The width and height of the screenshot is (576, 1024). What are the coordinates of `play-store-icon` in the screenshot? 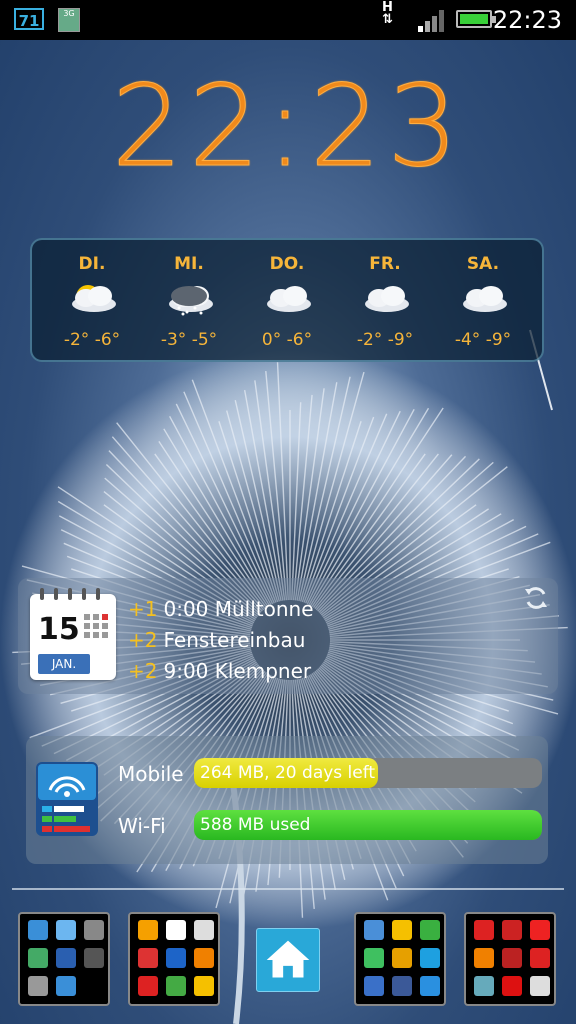 It's located at (204, 930).